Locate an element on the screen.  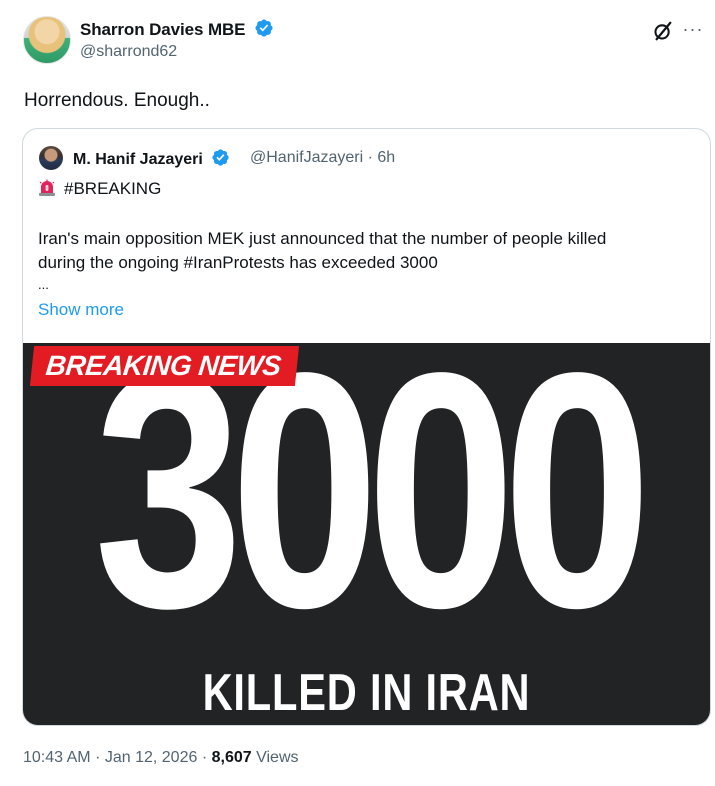
tweet-time: 10:43 AM is located at coordinates (57, 757).